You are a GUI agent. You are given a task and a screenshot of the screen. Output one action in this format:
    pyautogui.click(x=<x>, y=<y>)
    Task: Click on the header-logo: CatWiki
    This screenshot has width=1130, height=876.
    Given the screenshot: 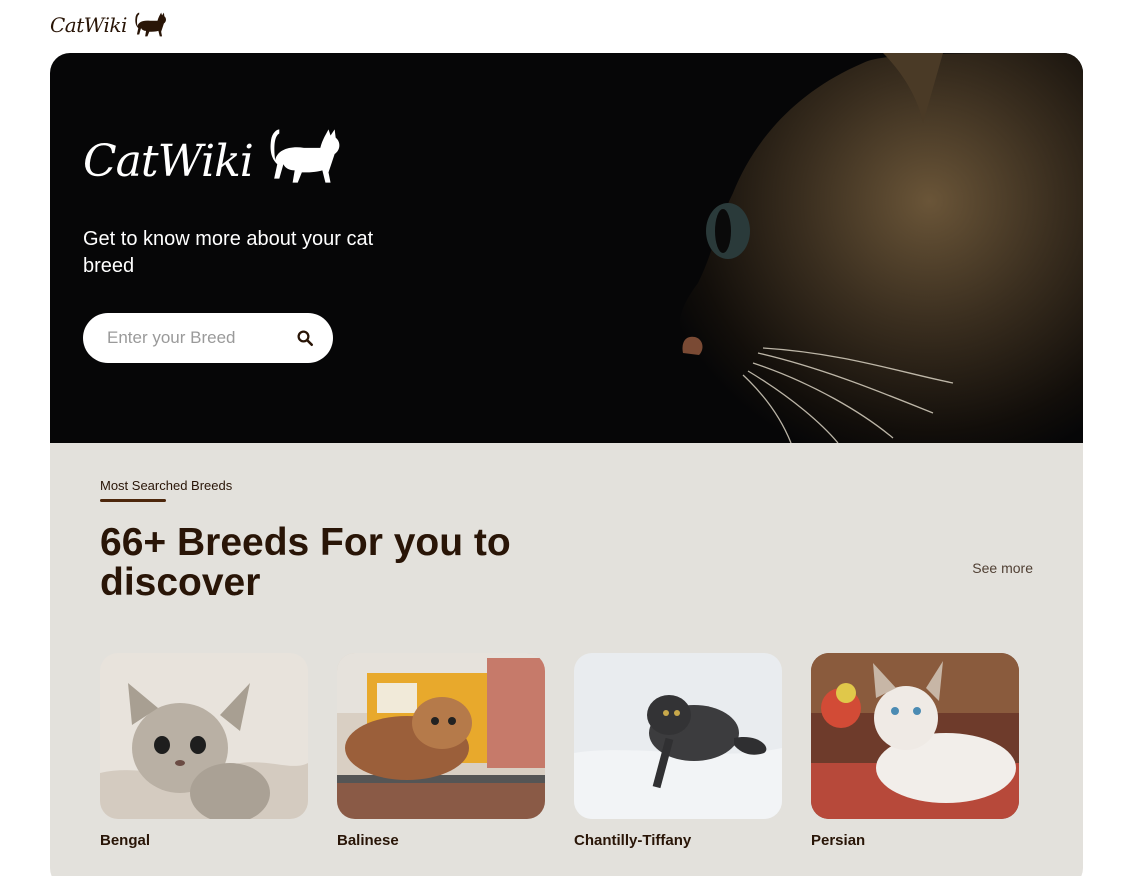 What is the action you would take?
    pyautogui.click(x=110, y=23)
    